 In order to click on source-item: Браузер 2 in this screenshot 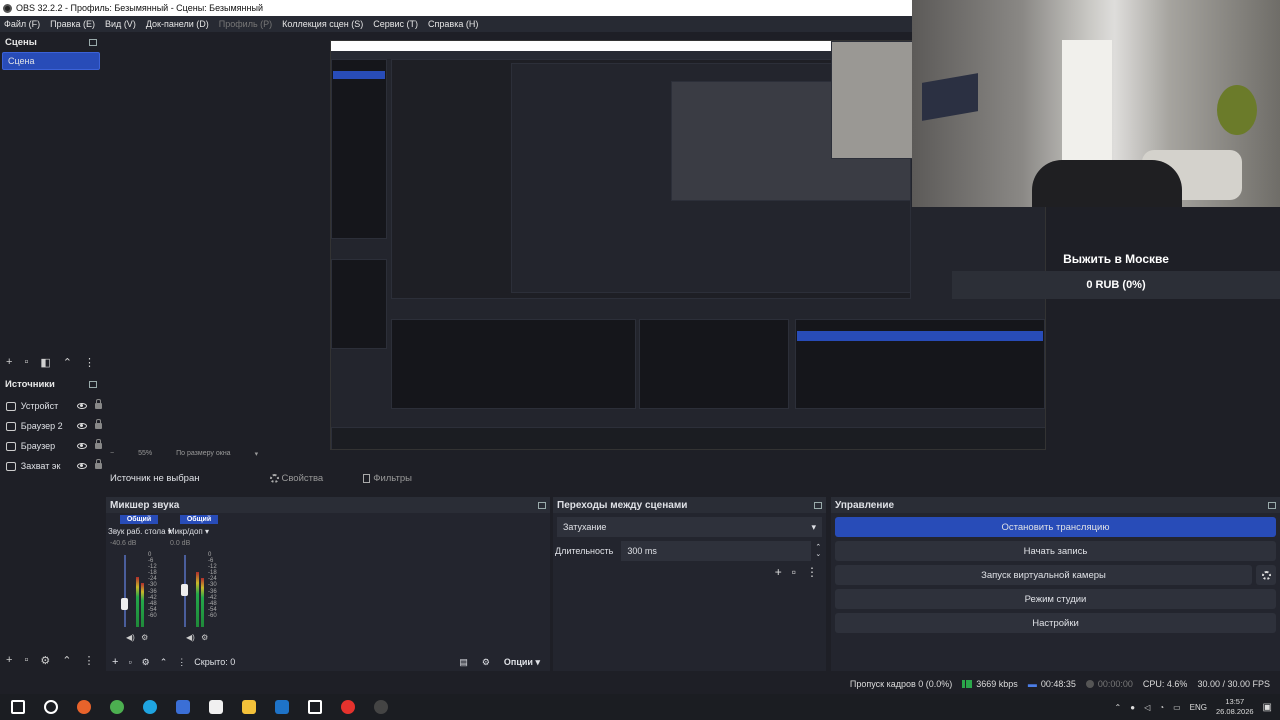, I will do `click(51, 426)`.